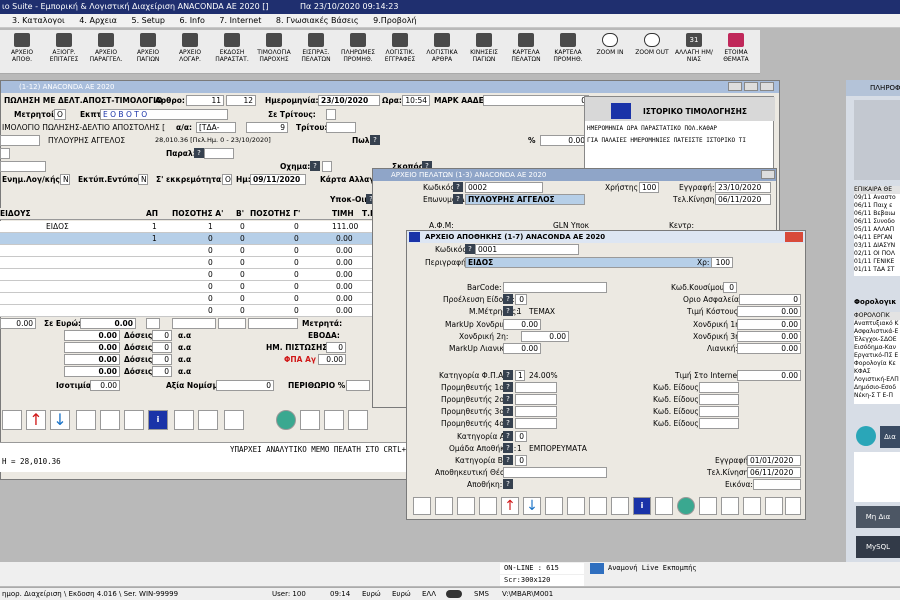 The height and width of the screenshot is (600, 900). What do you see at coordinates (508, 484) in the screenshot?
I see `wh-apothiki-lookup: ?` at bounding box center [508, 484].